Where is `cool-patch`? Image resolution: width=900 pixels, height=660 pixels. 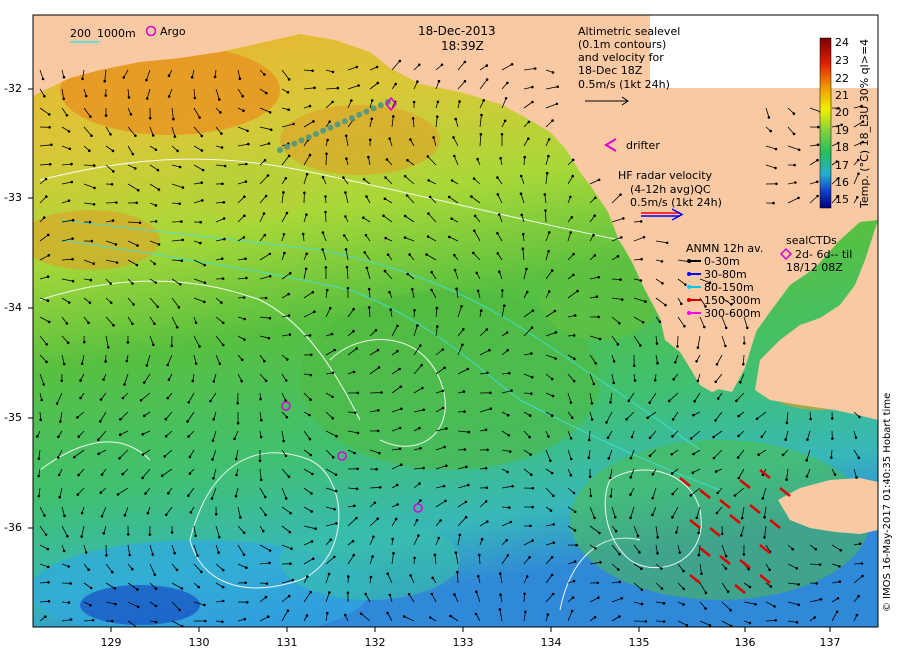
cool-patch is located at coordinates (140, 605).